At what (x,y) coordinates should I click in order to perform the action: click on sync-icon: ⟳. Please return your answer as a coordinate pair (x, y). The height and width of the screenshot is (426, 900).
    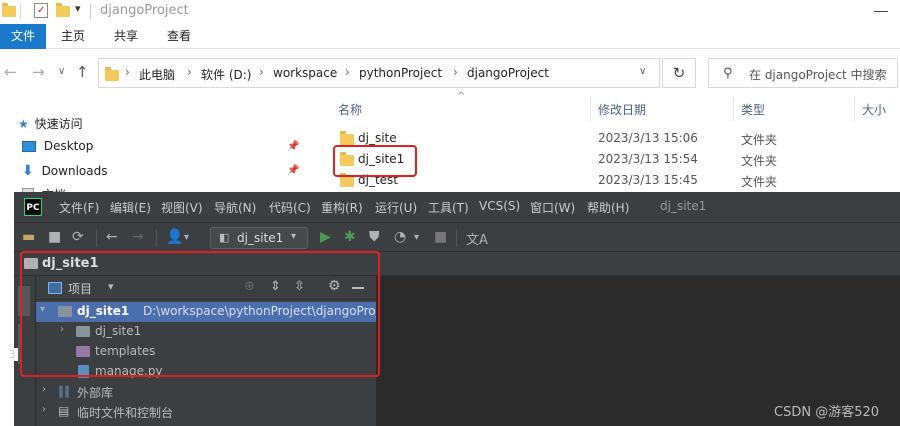
    Looking at the image, I should click on (78, 237).